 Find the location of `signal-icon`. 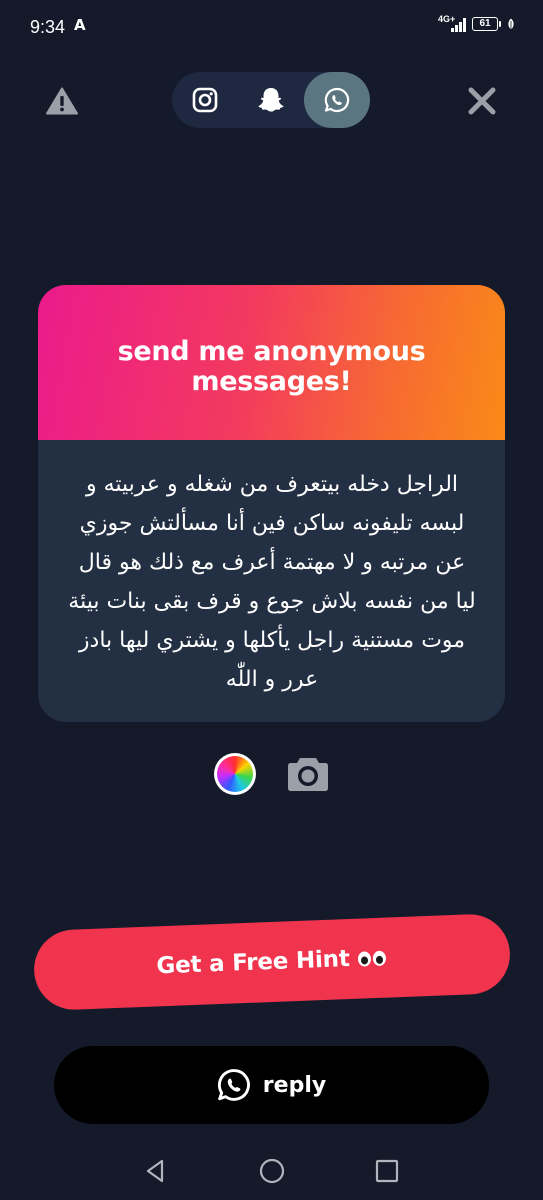

signal-icon is located at coordinates (459, 25).